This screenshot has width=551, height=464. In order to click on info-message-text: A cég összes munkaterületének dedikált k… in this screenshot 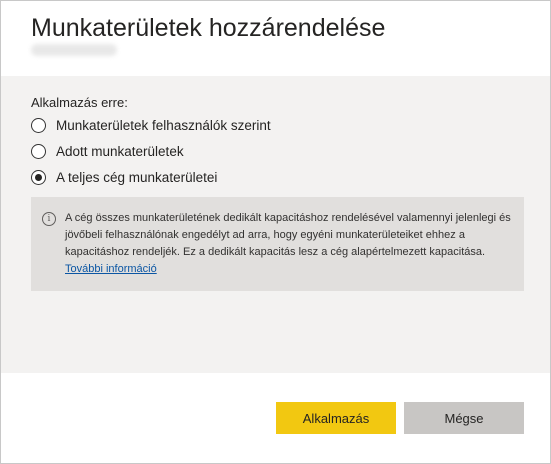, I will do `click(288, 244)`.